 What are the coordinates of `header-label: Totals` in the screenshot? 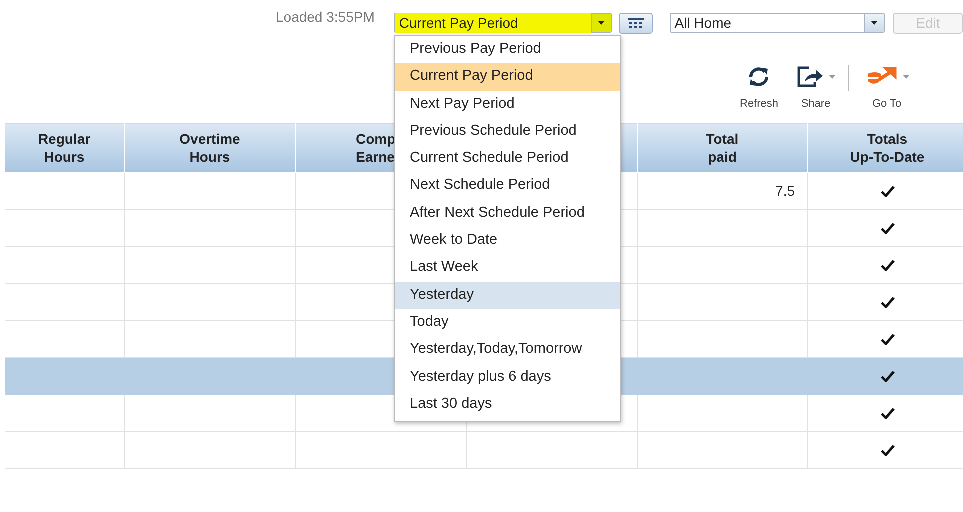 It's located at (887, 139).